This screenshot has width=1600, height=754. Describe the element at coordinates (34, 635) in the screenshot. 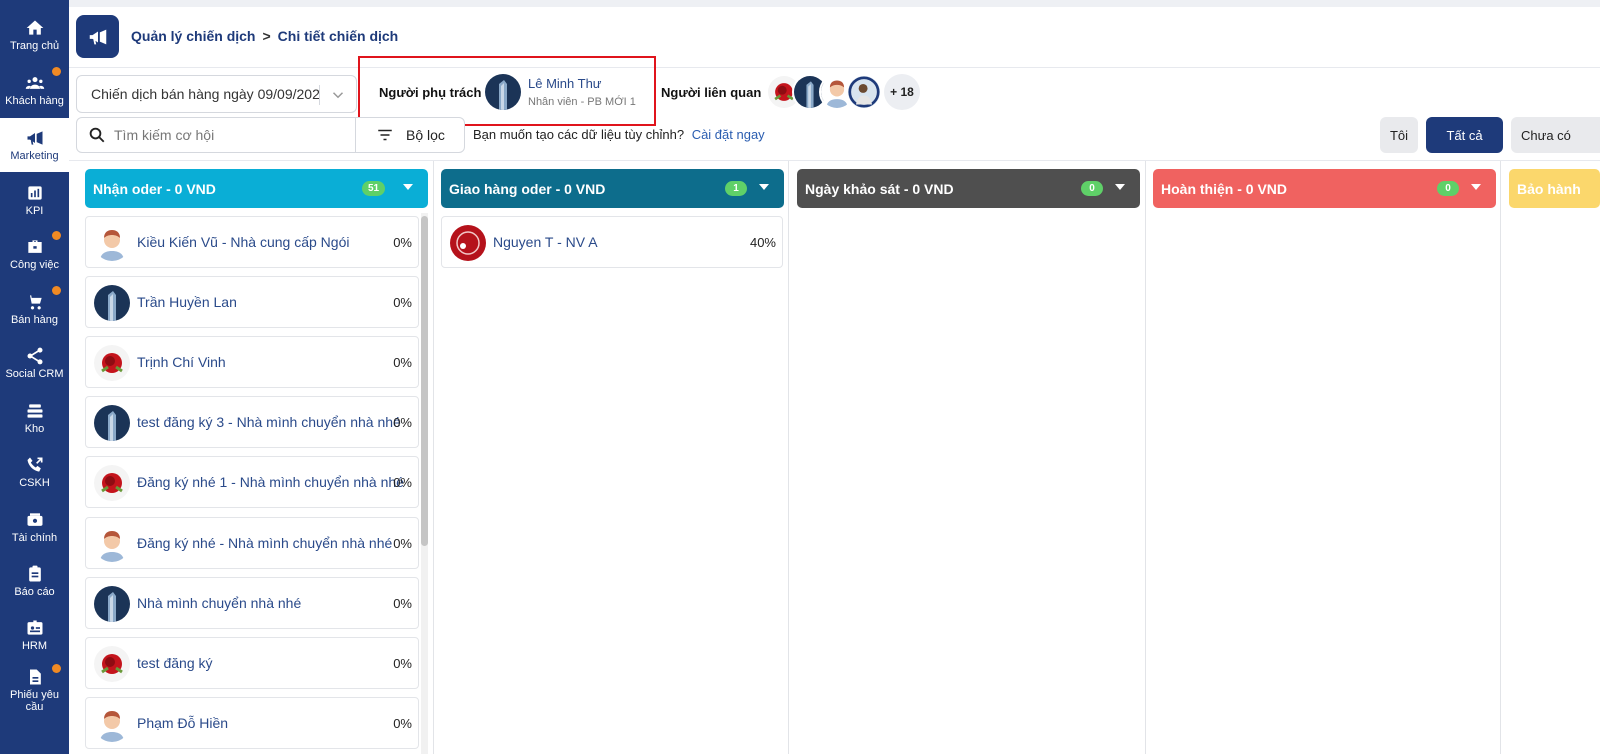

I see `sidebar-item-hrm: HRM` at that location.